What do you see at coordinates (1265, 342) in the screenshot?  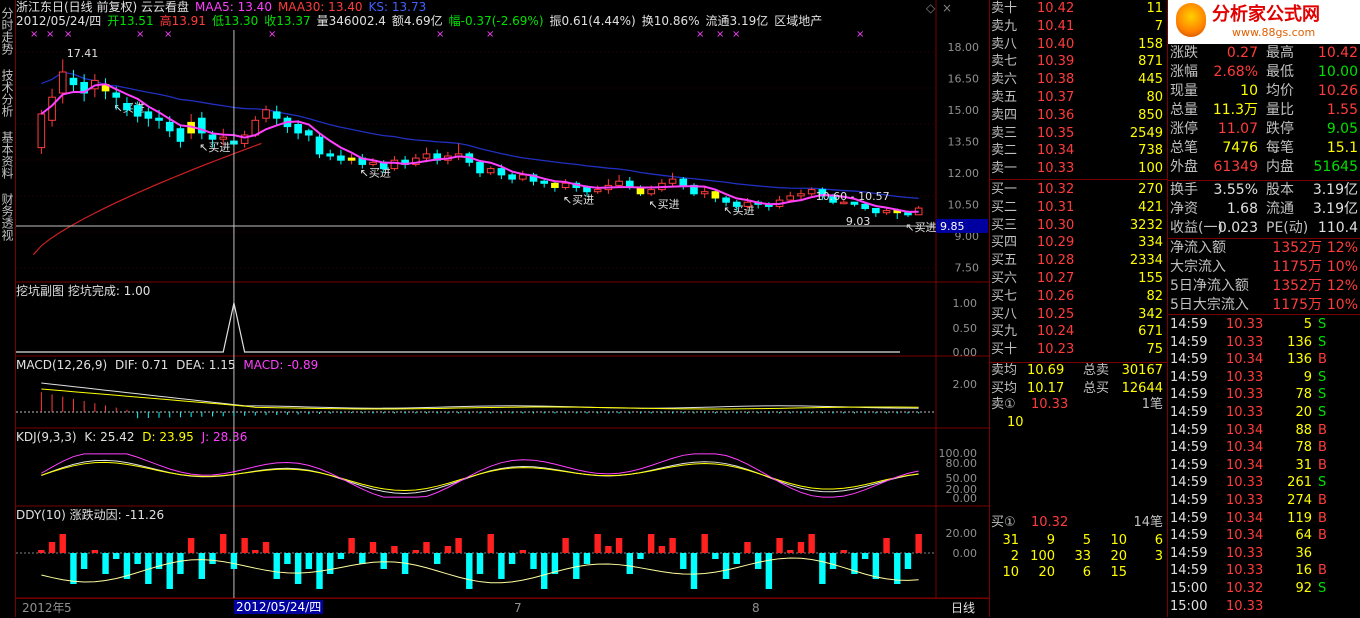 I see `tick-row: 14:59 10.33 136 S` at bounding box center [1265, 342].